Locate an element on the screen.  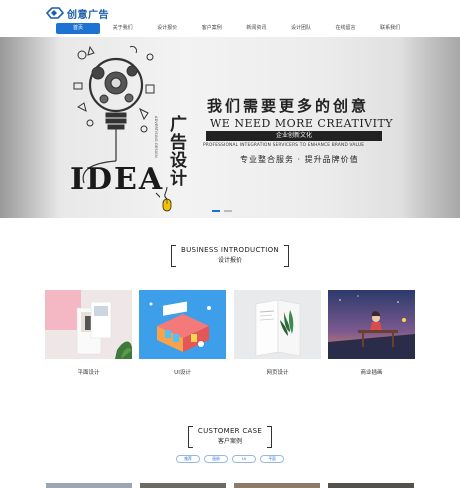
vertical-cn-title: 广告设计 is located at coordinates (176, 151).